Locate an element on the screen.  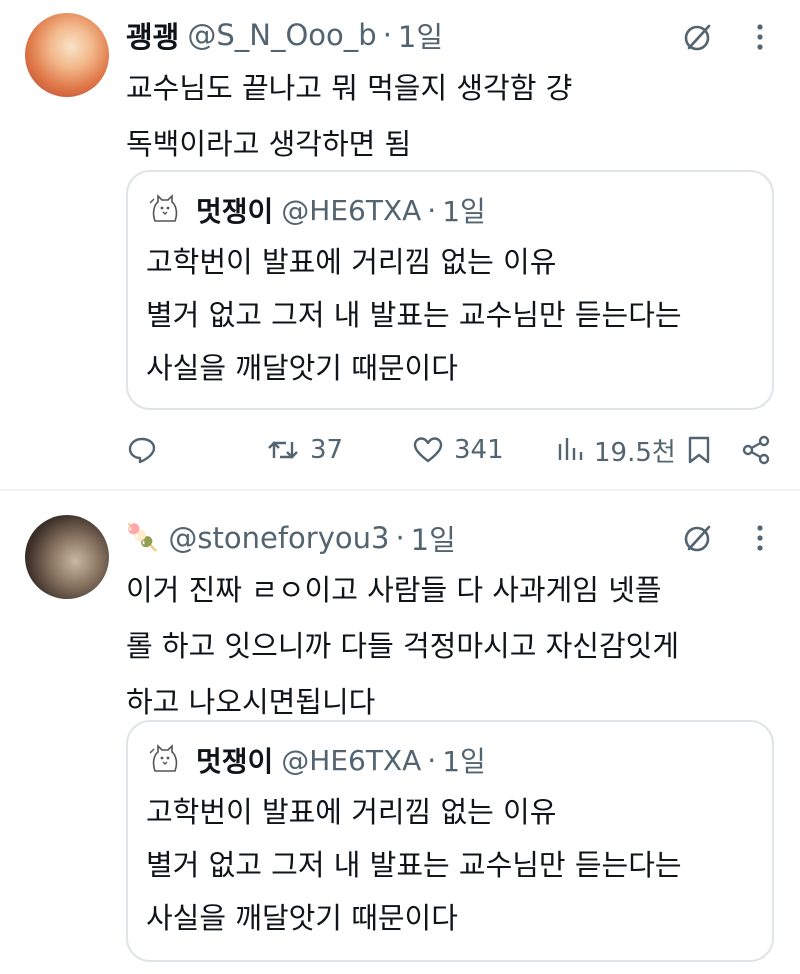
retweet-count: 37 is located at coordinates (327, 450).